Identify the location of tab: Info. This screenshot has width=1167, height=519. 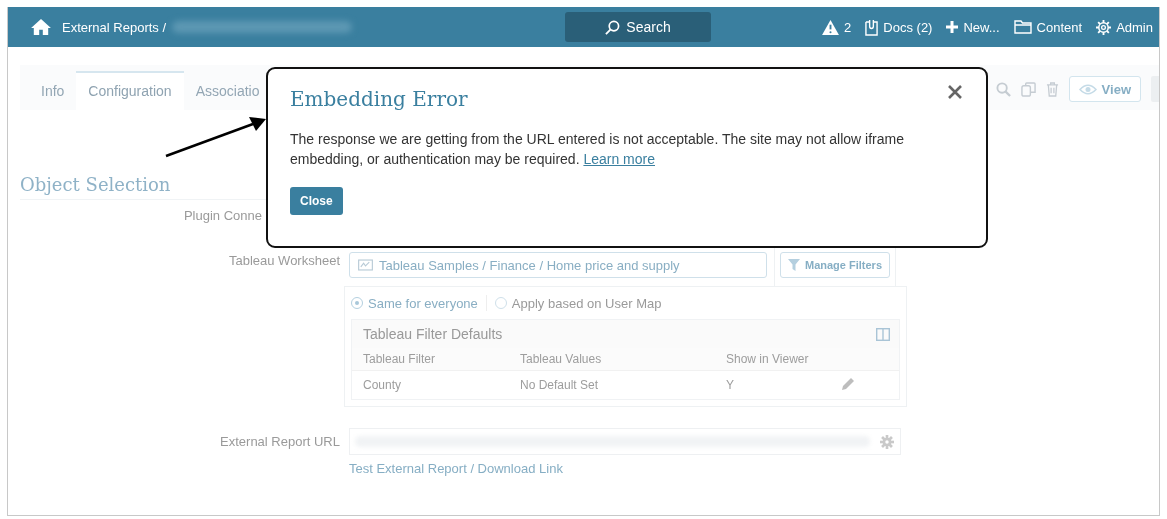
(53, 90).